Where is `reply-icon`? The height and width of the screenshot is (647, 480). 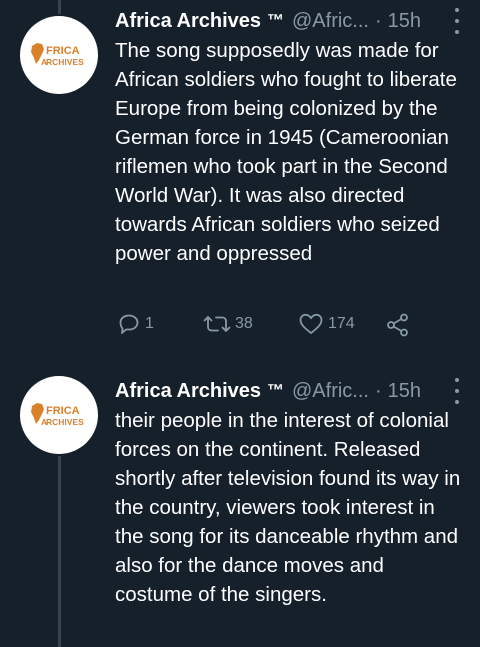 reply-icon is located at coordinates (129, 324).